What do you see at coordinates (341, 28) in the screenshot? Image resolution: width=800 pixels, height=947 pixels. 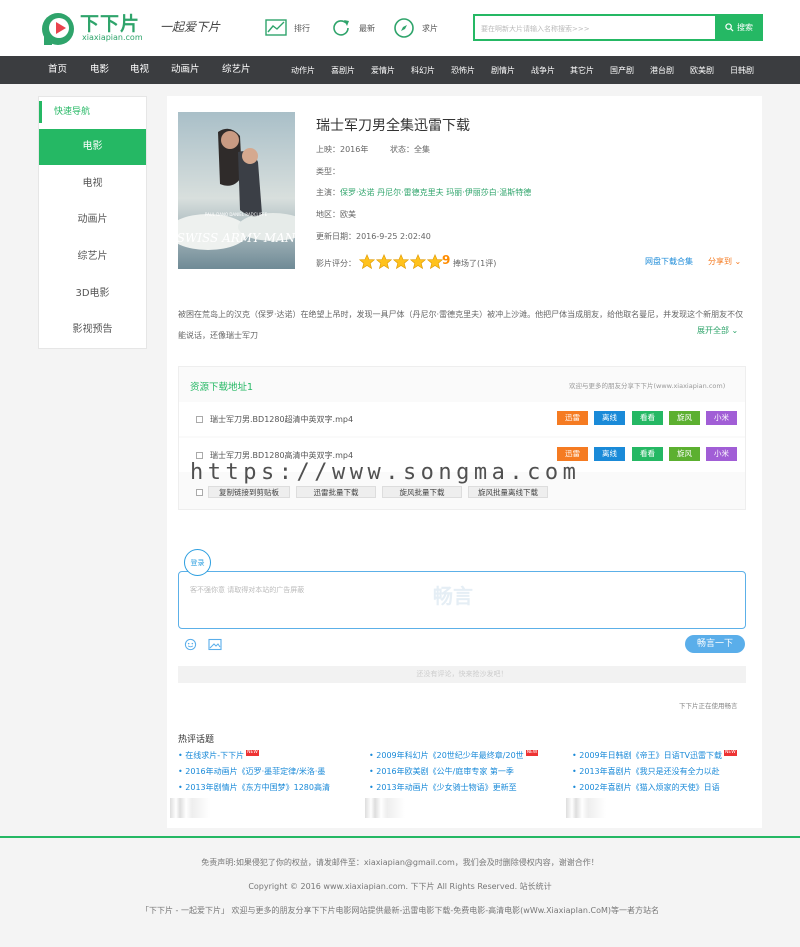 I see `refresh-icon` at bounding box center [341, 28].